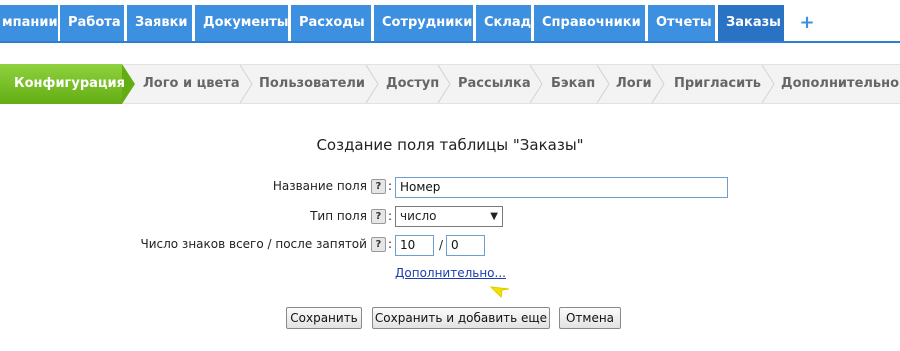  I want to click on field-type-select: число ▼, so click(449, 216).